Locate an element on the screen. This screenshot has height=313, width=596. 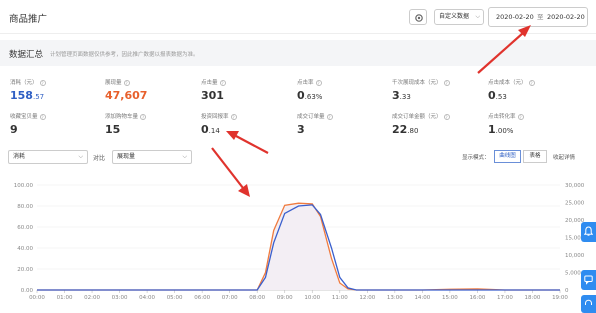
x-tick-label: 04:00 is located at coordinates (147, 298).